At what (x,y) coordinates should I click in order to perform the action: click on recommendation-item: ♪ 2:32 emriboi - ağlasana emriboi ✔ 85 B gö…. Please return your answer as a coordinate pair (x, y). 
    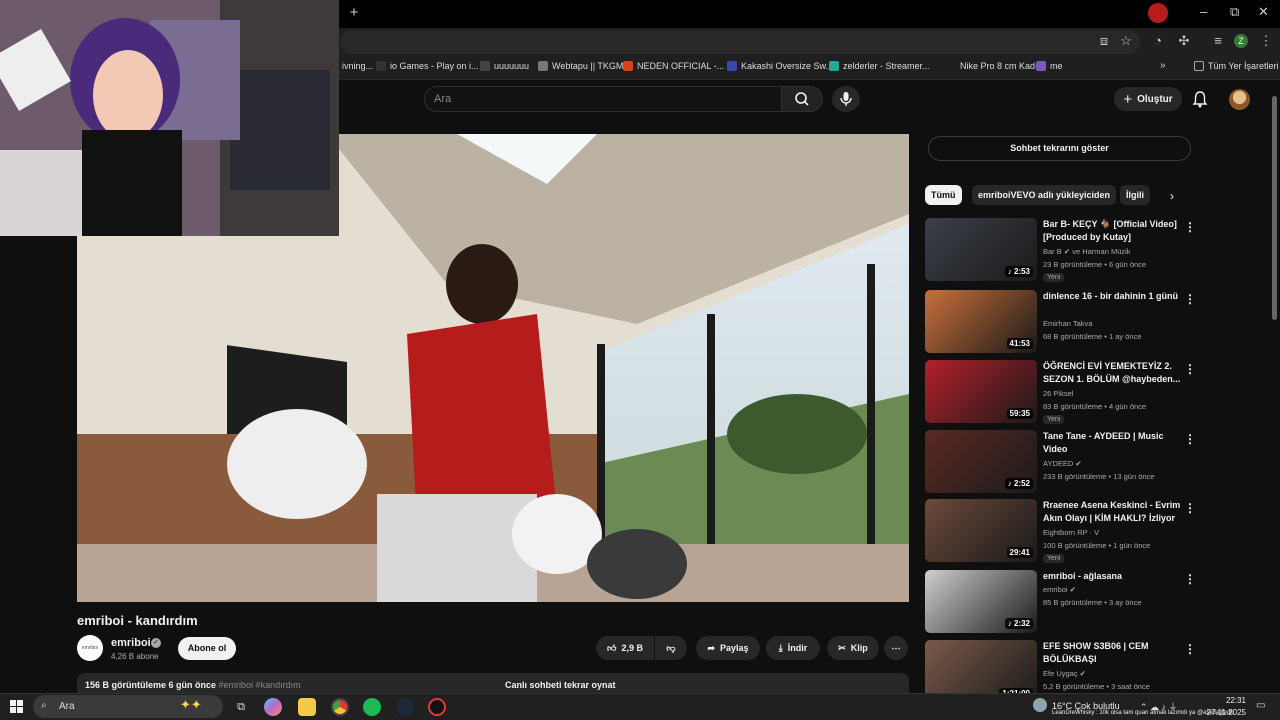
    Looking at the image, I should click on (1060, 602).